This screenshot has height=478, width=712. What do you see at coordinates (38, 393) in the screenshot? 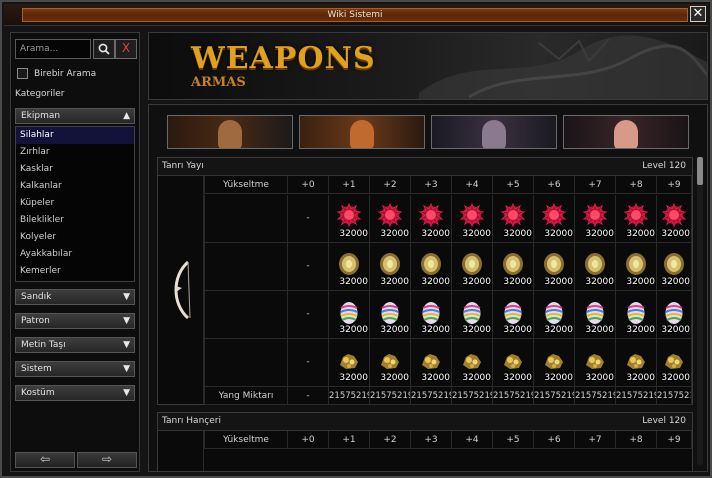
I see `group-label: Kostüm` at bounding box center [38, 393].